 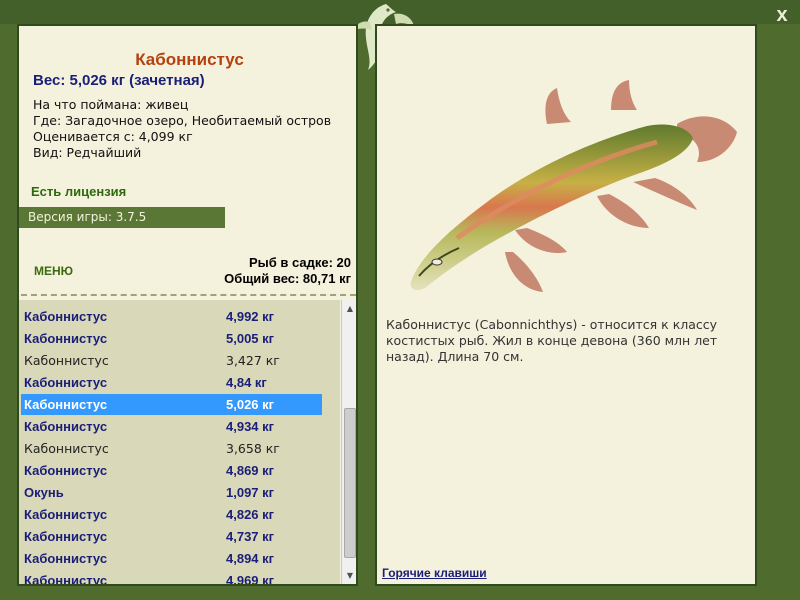 I want to click on scrollbar-thumb, so click(x=350, y=483).